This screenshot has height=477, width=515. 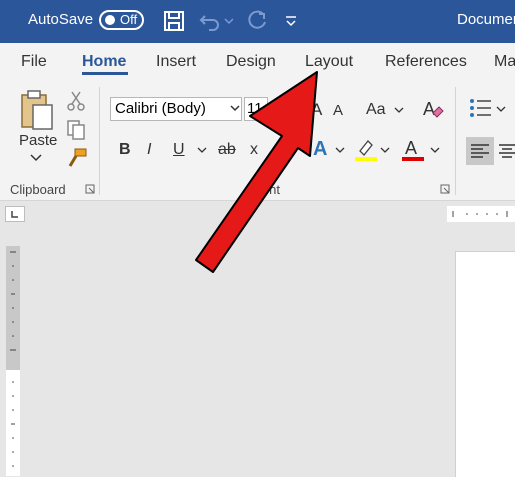 I want to click on bullets-dropdown-icon, so click(x=501, y=110).